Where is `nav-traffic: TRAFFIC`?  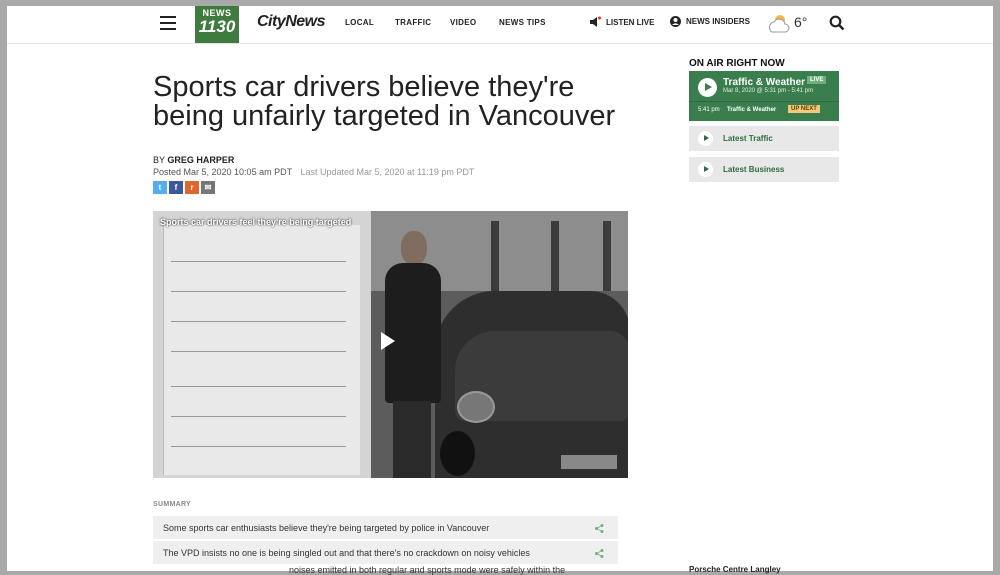
nav-traffic: TRAFFIC is located at coordinates (413, 22).